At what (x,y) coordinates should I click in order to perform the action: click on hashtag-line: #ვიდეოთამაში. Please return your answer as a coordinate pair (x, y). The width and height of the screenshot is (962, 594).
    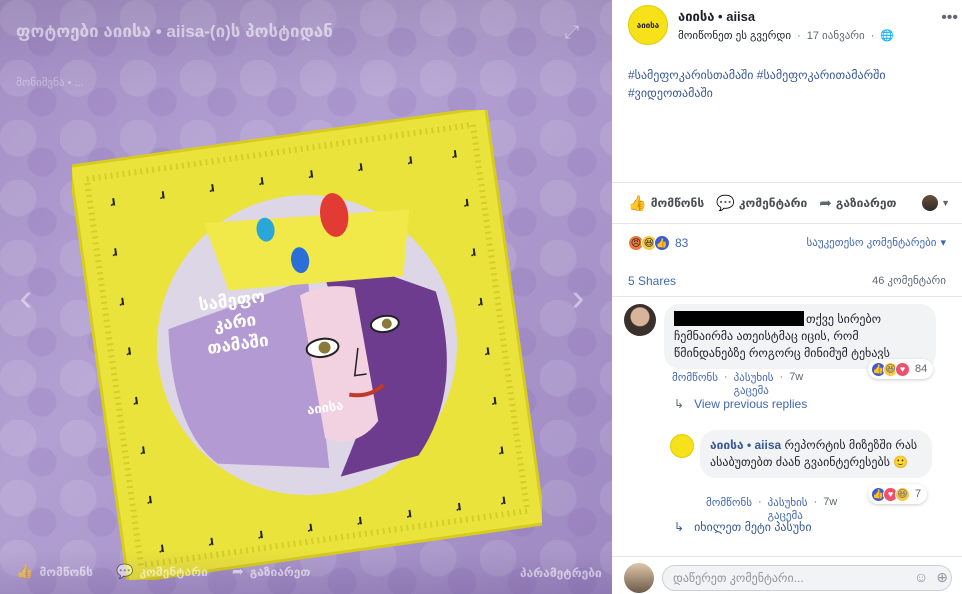
    Looking at the image, I should click on (788, 93).